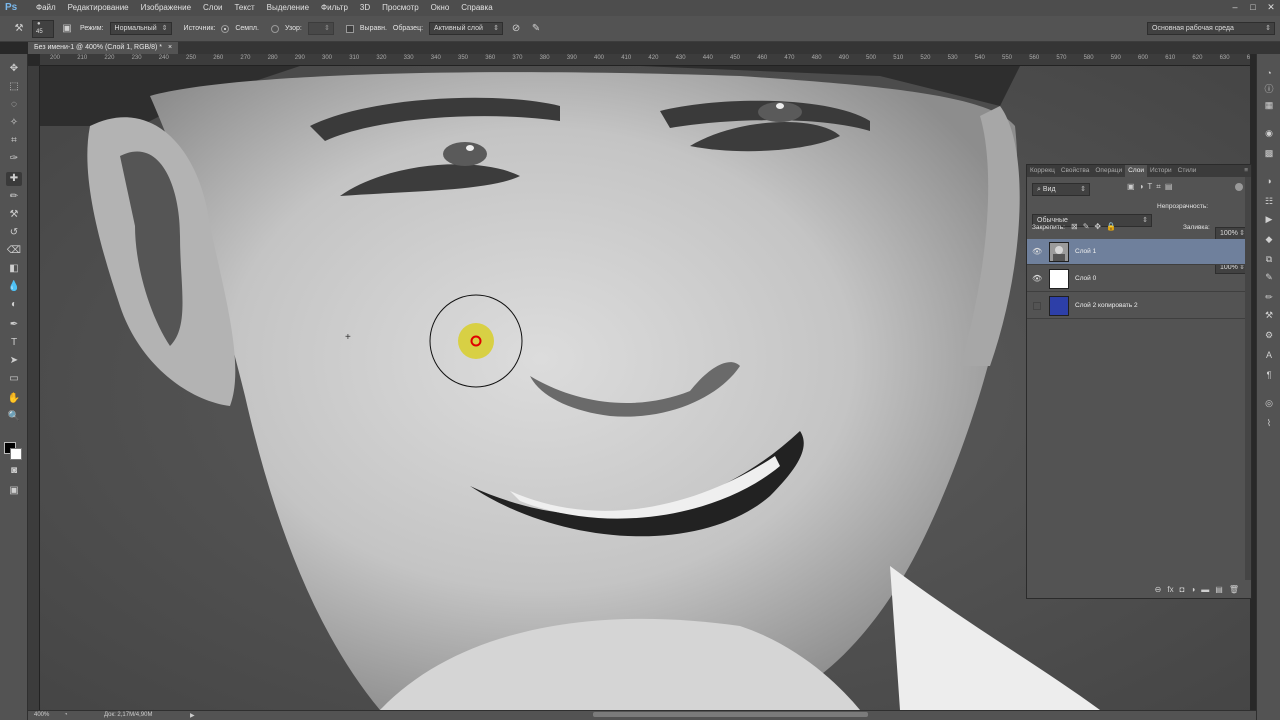 The width and height of the screenshot is (1280, 720). I want to click on lock-transparent-icon: ⊠, so click(1074, 226).